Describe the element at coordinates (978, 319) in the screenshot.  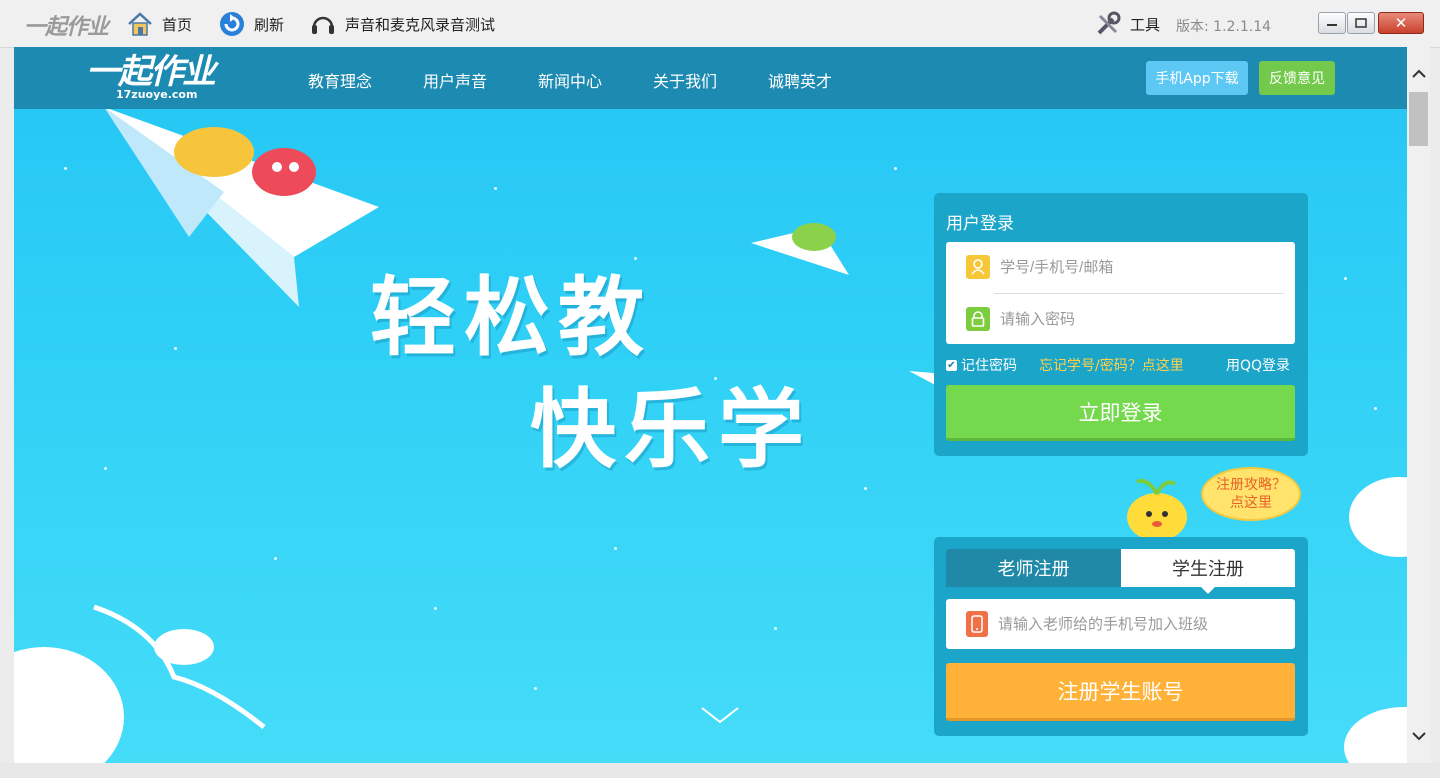
I see `lock-icon` at that location.